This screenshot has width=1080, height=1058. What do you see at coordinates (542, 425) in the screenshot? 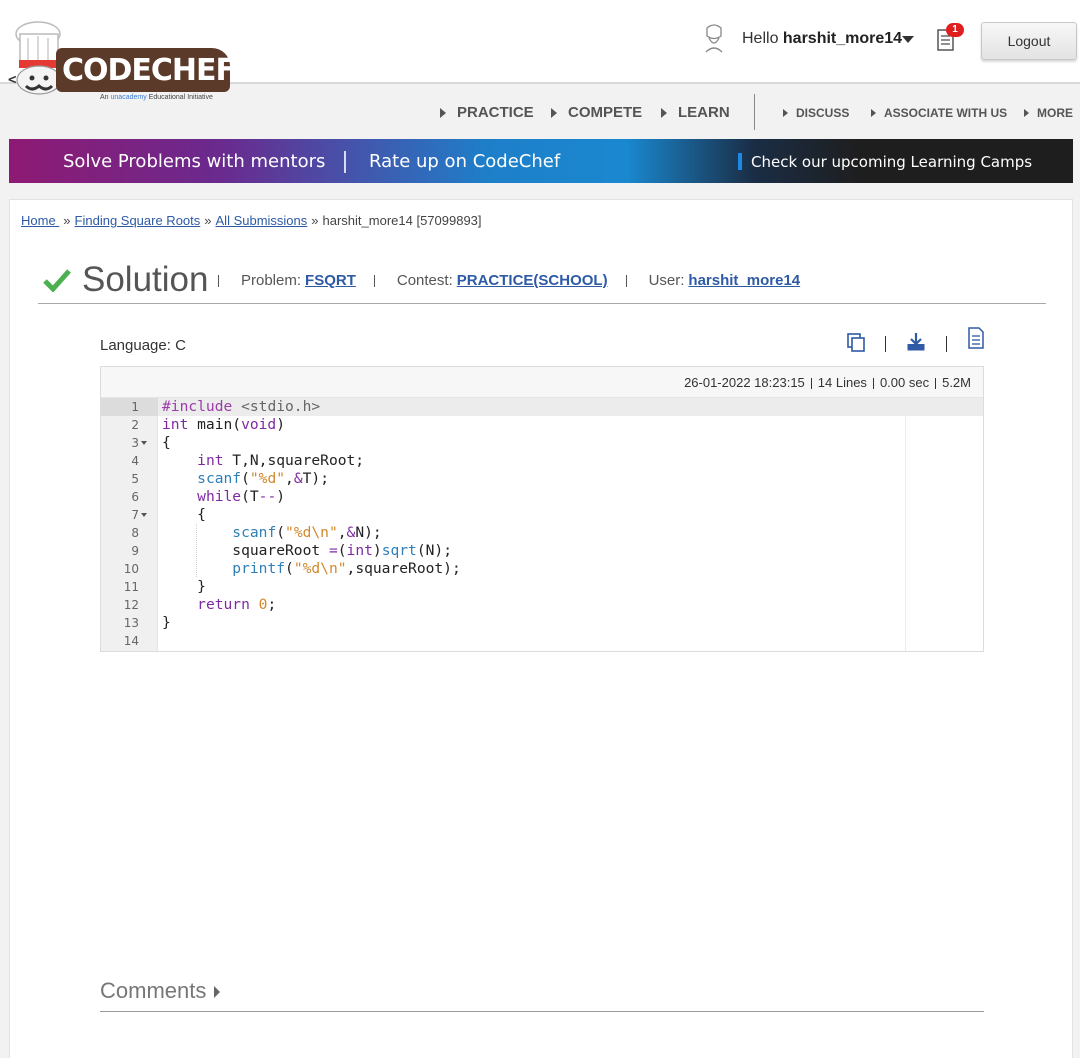
I see `code-line: 2 int main(void)` at bounding box center [542, 425].